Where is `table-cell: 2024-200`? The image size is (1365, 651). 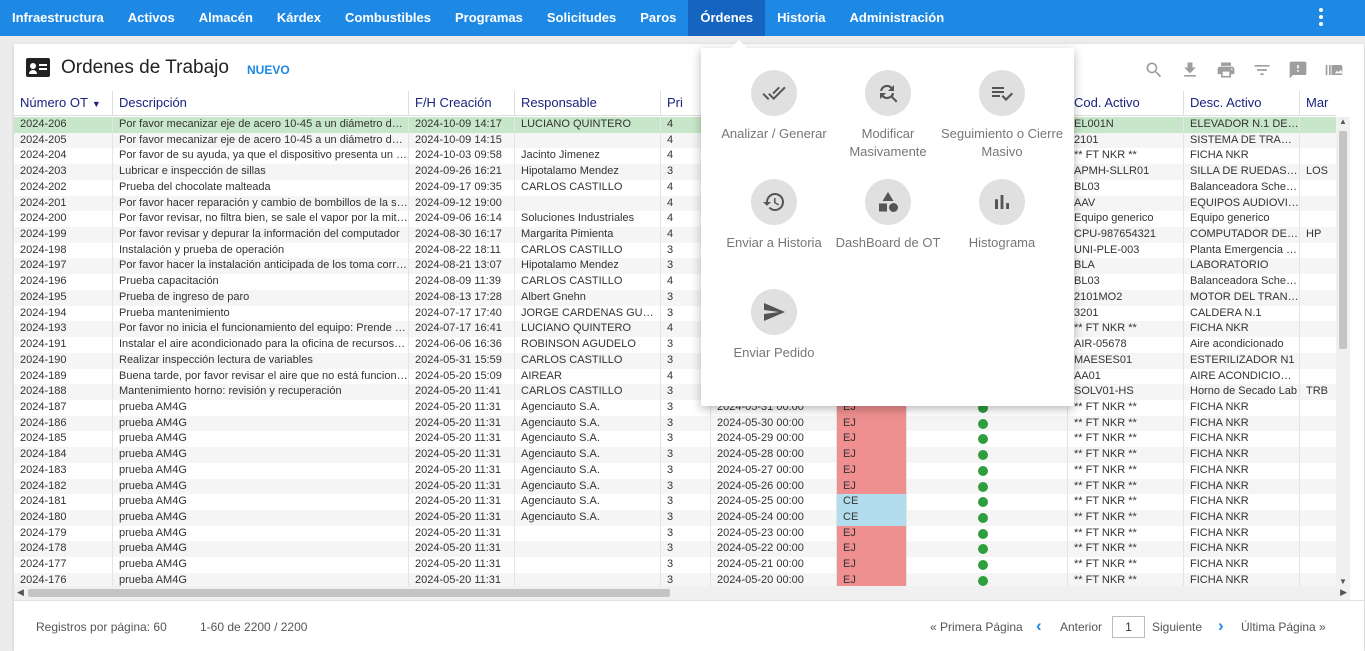
table-cell: 2024-200 is located at coordinates (63, 219).